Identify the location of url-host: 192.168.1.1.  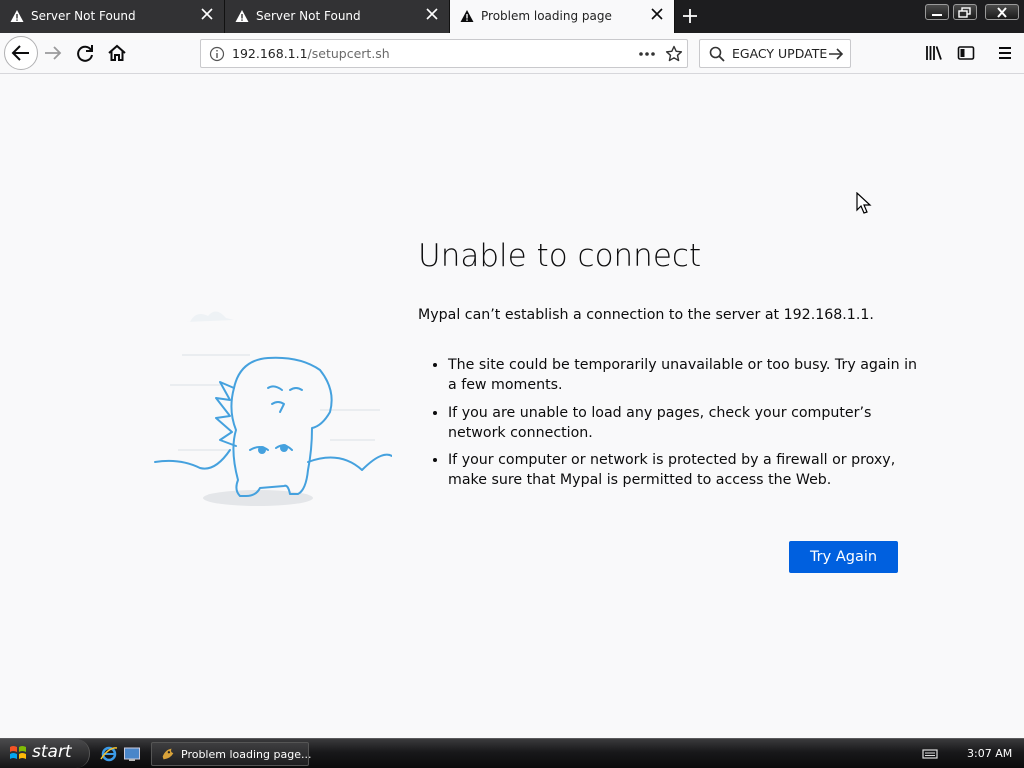
(270, 53).